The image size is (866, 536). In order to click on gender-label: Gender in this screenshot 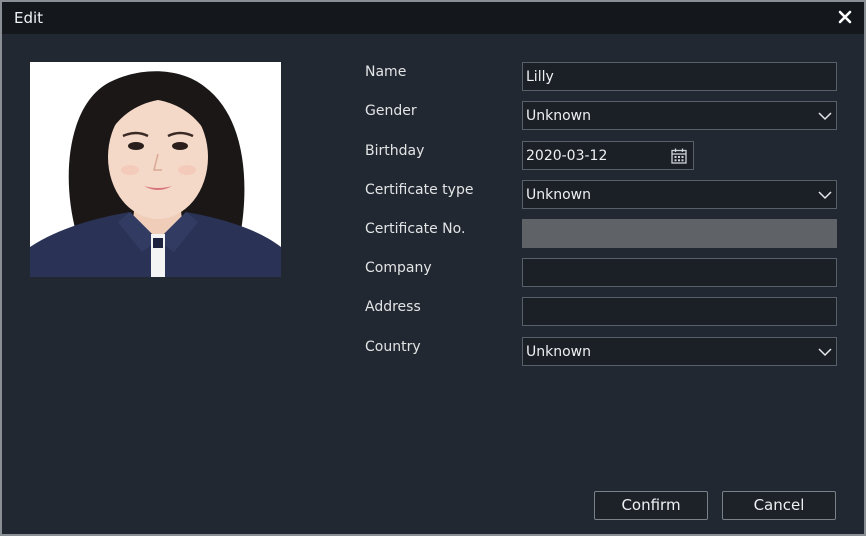, I will do `click(391, 111)`.